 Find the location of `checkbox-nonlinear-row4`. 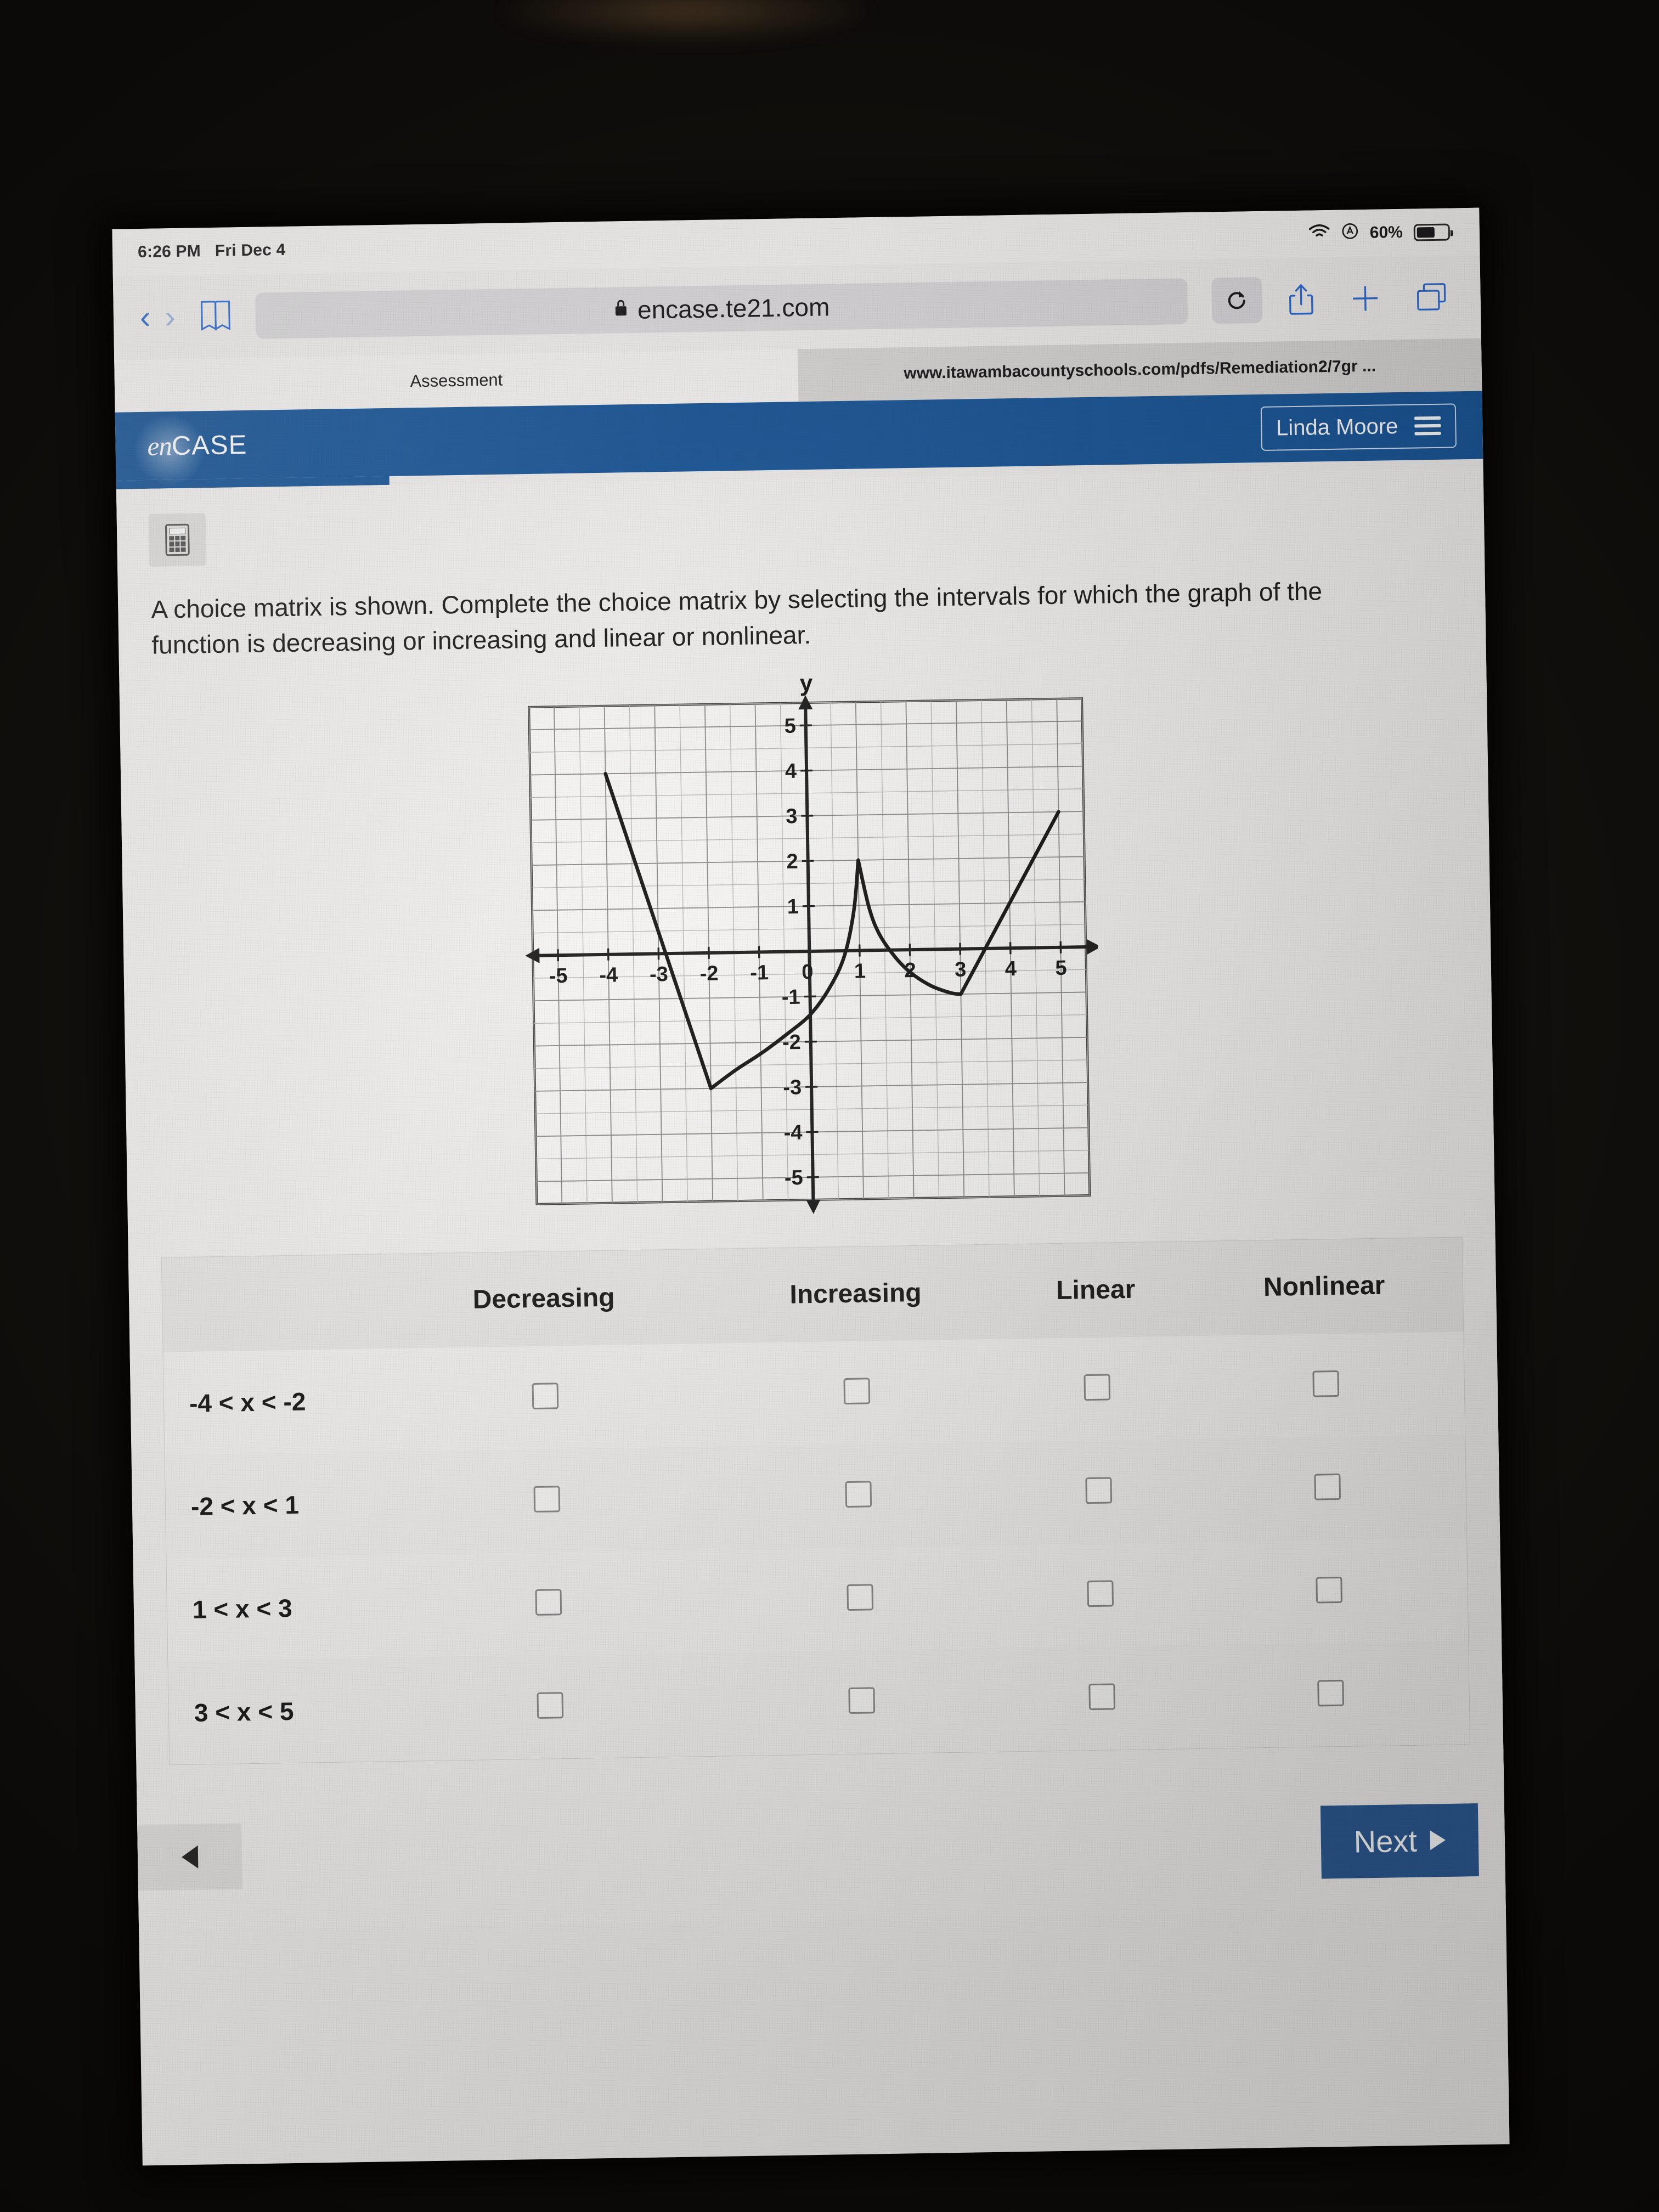

checkbox-nonlinear-row4 is located at coordinates (1331, 1693).